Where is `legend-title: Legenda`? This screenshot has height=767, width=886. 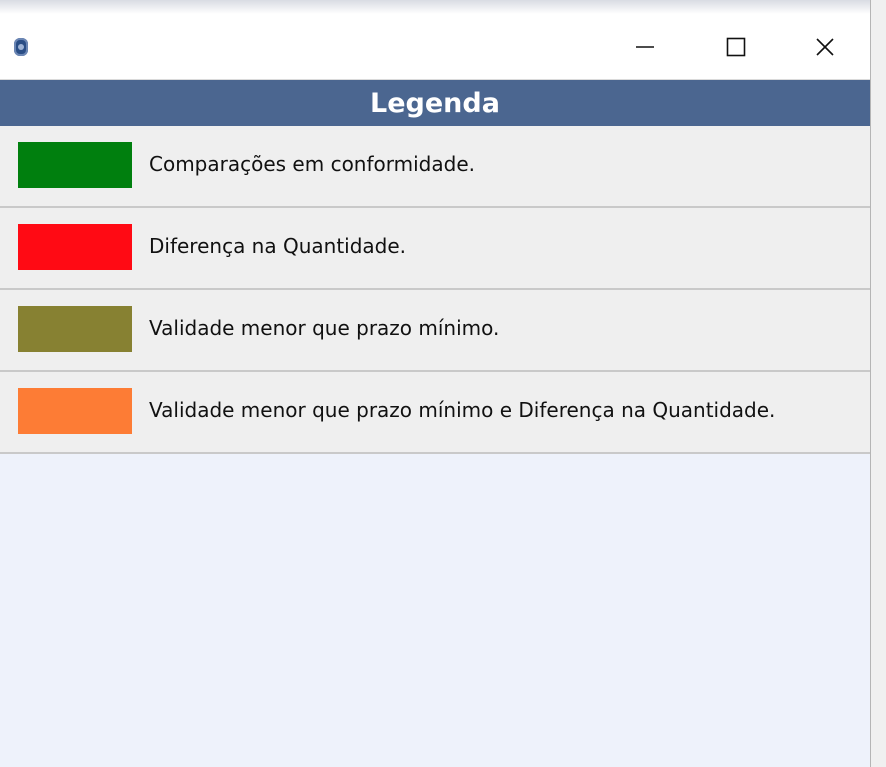 legend-title: Legenda is located at coordinates (435, 103).